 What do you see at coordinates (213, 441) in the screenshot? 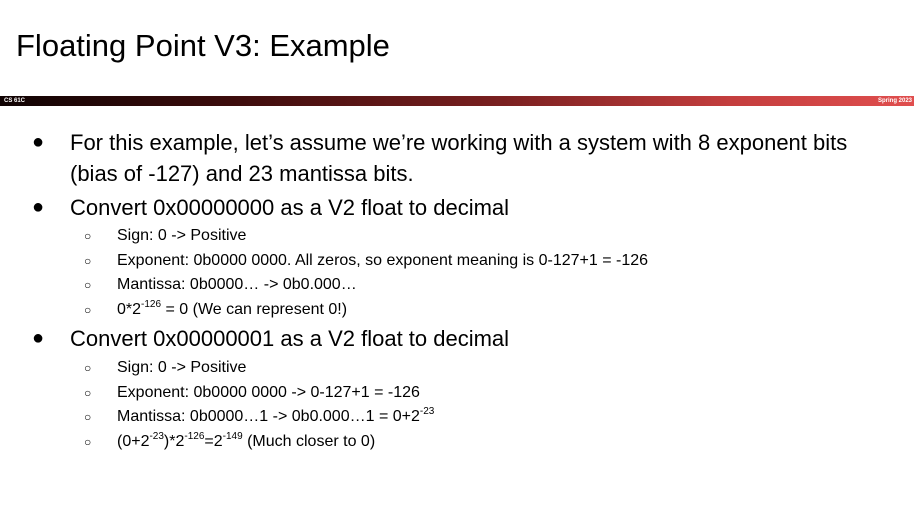
I see `formula-part: =2` at bounding box center [213, 441].